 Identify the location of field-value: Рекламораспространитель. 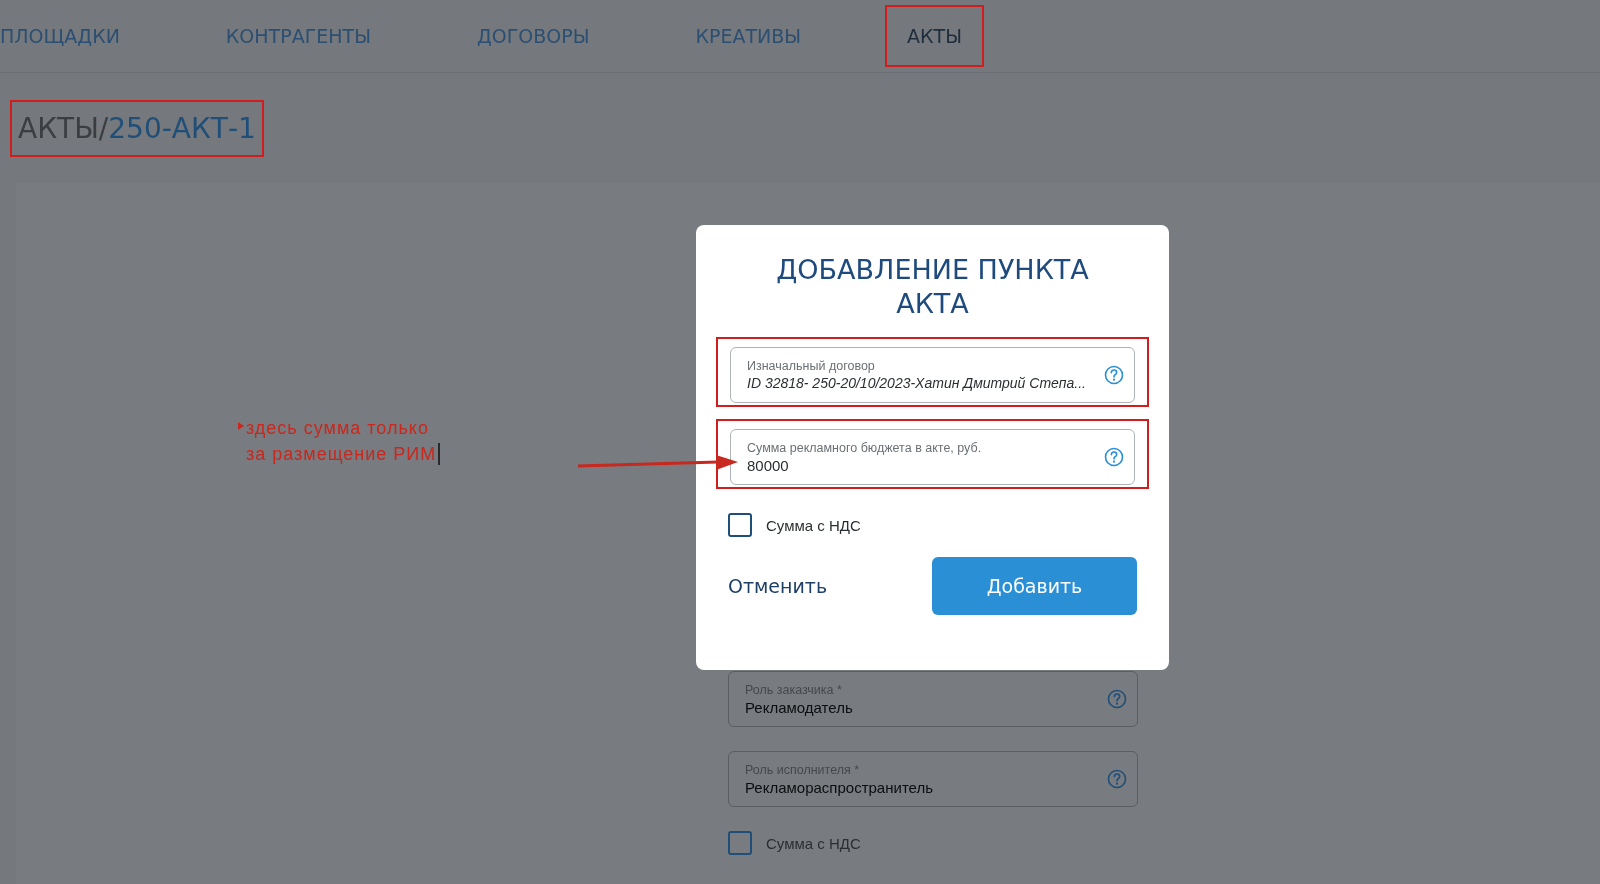
(839, 787).